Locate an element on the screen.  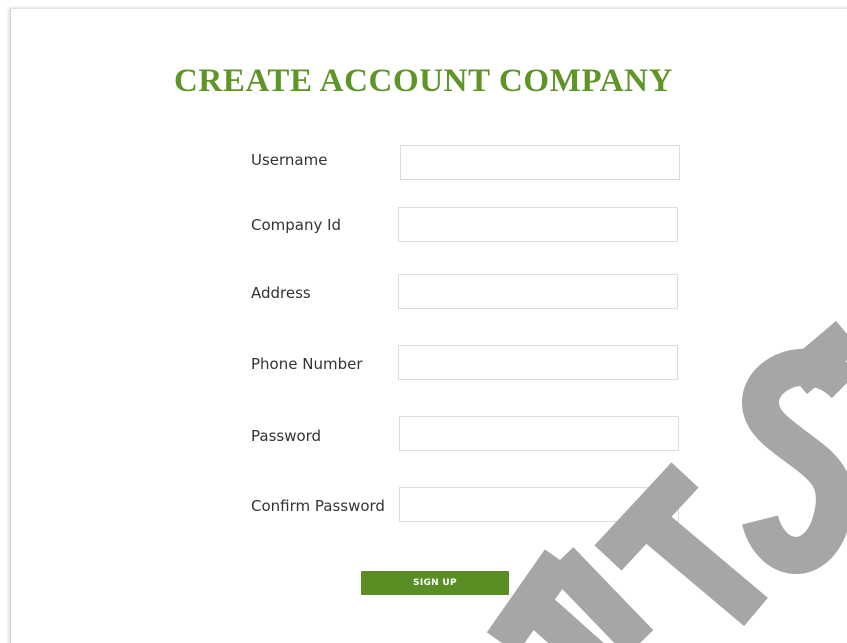
password-input is located at coordinates (539, 433).